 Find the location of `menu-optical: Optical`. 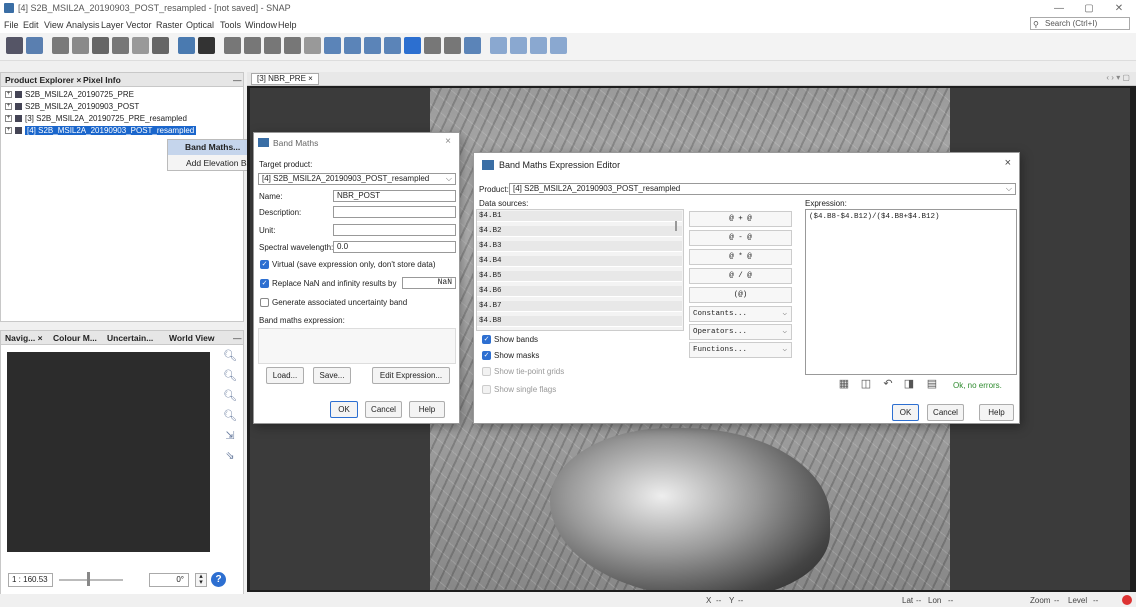

menu-optical: Optical is located at coordinates (200, 25).